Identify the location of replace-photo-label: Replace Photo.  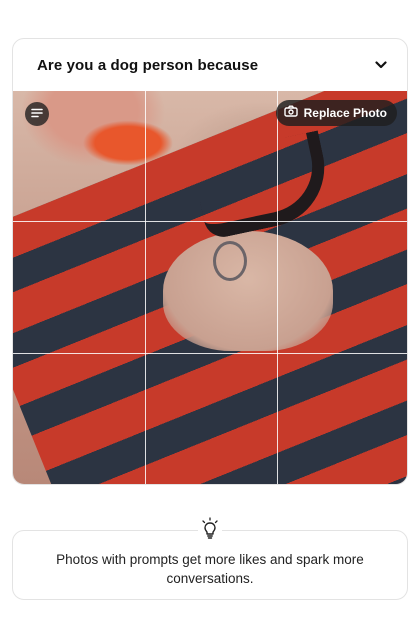
(345, 113).